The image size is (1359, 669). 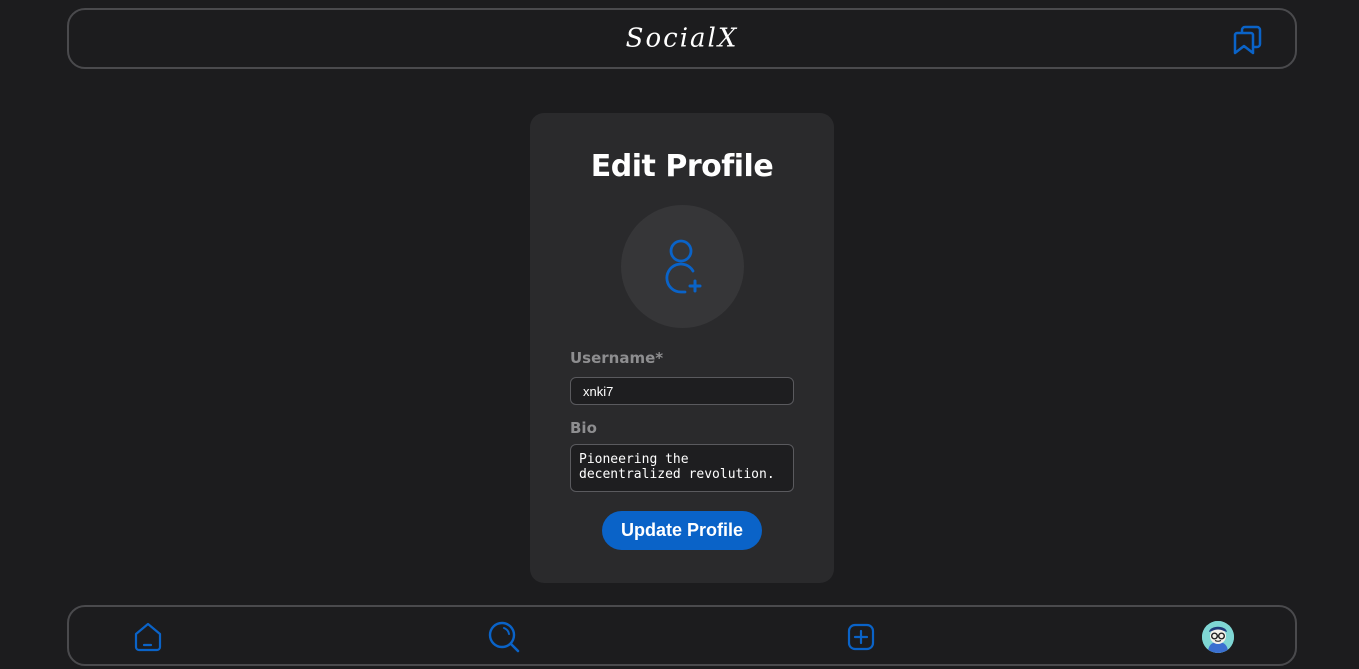 I want to click on page-title: Edit Profile, so click(x=682, y=166).